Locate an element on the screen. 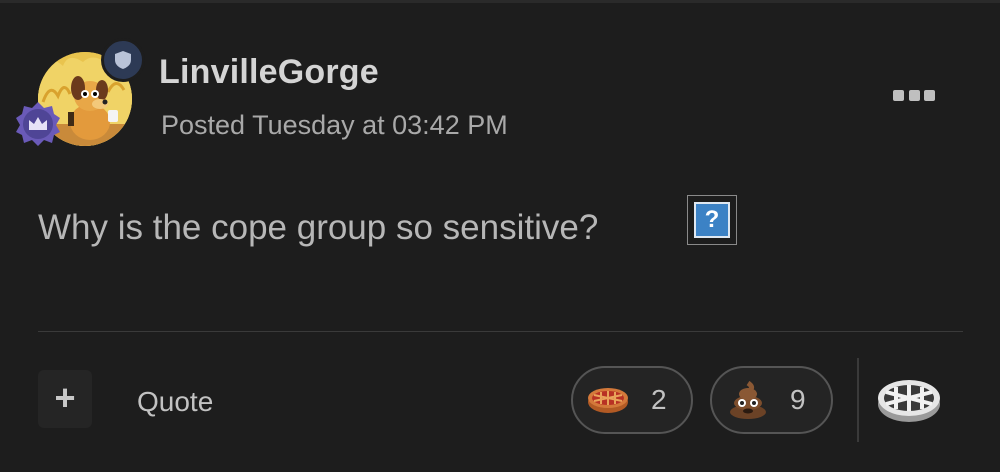  footer-divider is located at coordinates (500, 331).